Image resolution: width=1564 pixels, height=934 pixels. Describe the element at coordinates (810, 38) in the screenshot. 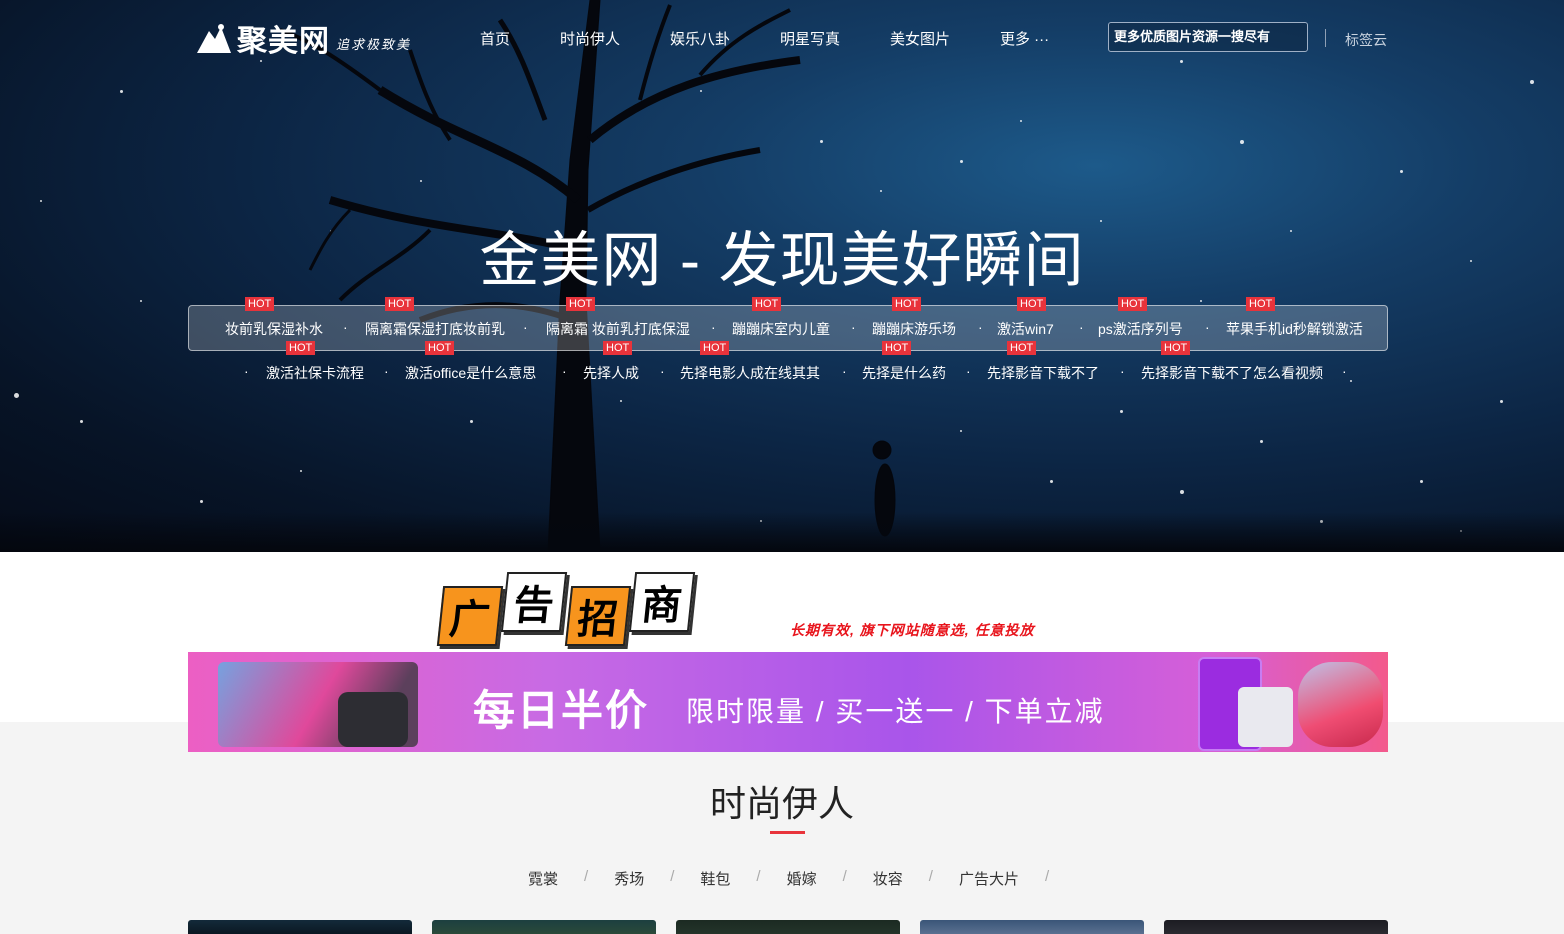

I see `nav-item: 明星写真` at that location.